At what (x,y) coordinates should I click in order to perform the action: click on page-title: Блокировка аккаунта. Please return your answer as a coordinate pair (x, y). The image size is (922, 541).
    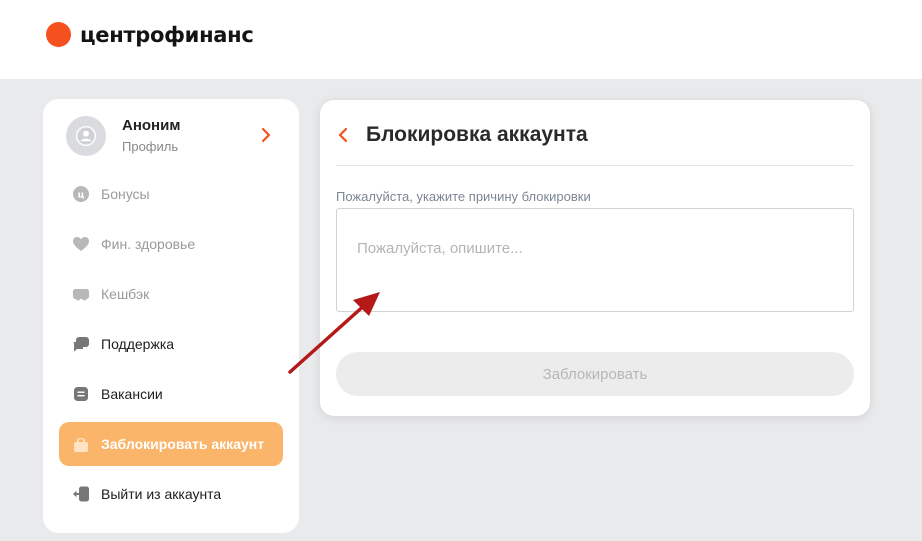
    Looking at the image, I should click on (477, 134).